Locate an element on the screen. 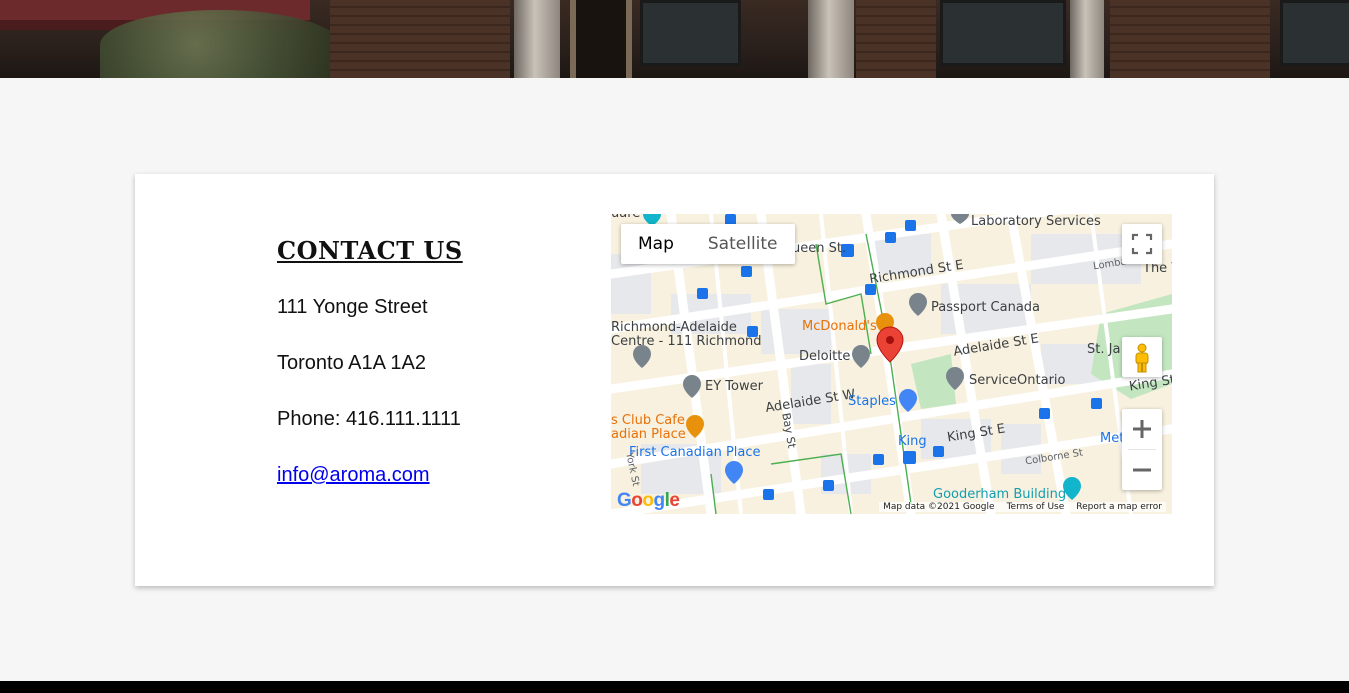  pegman-icon is located at coordinates (1142, 358).